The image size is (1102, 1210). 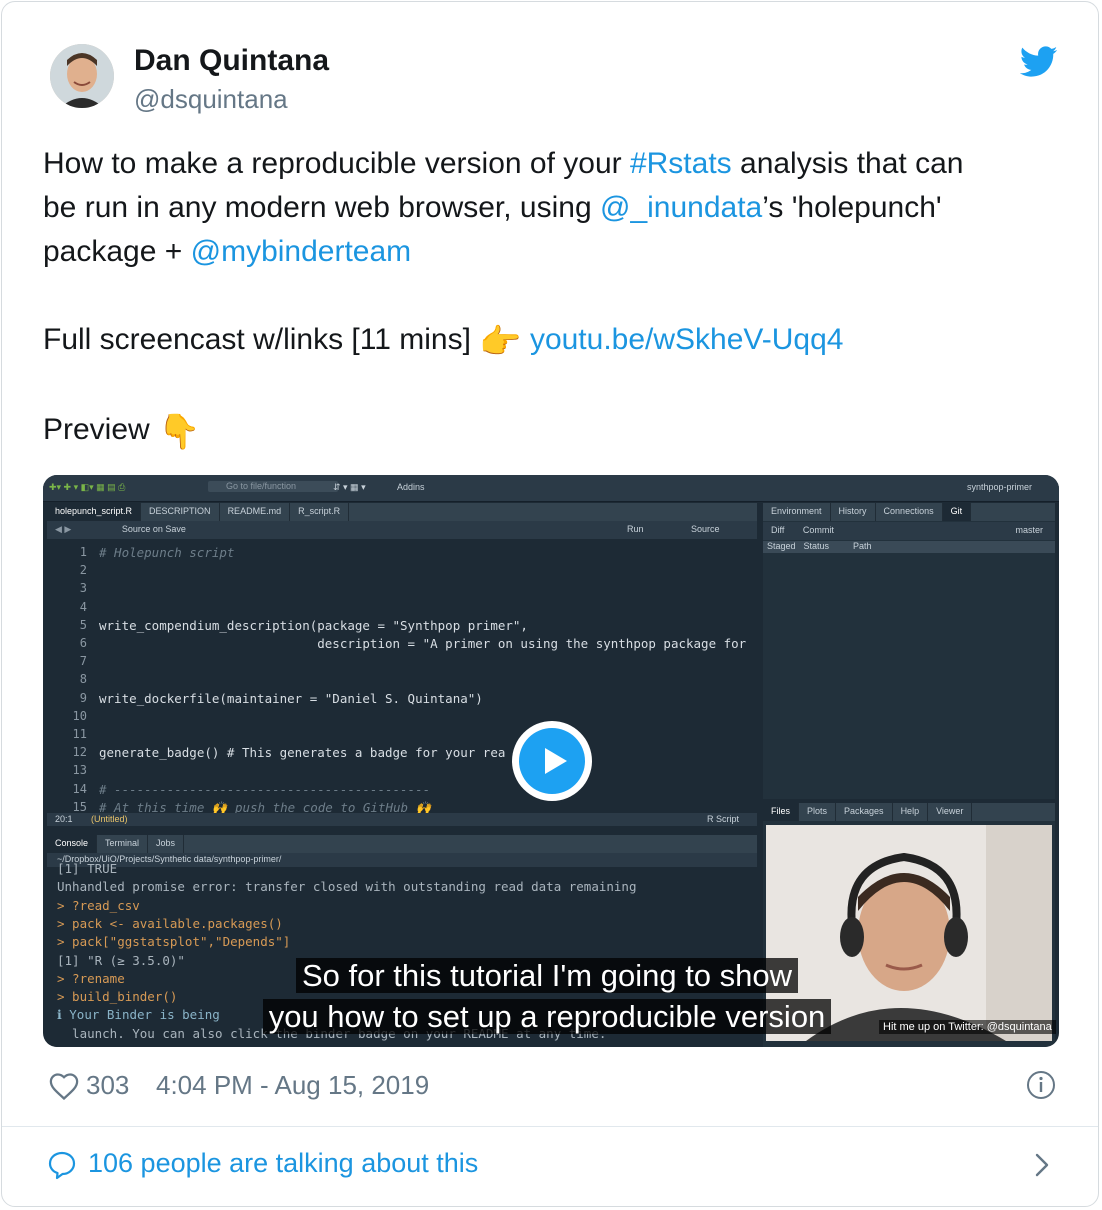 What do you see at coordinates (402, 844) in the screenshot?
I see `console-tabs: Console Terminal Jobs` at bounding box center [402, 844].